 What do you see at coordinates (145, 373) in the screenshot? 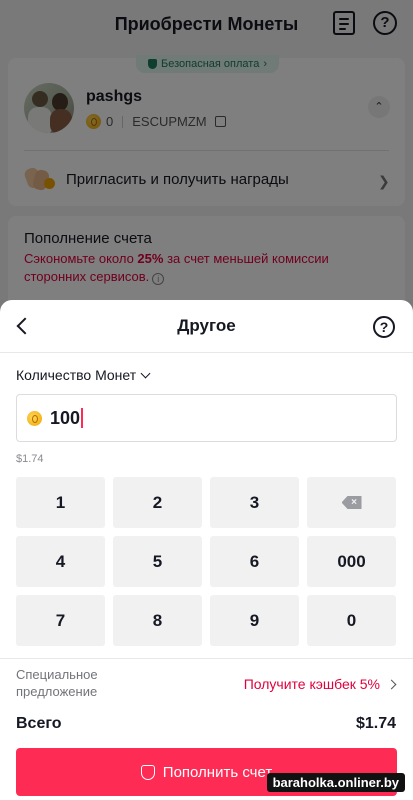
I see `chevron-down-icon` at bounding box center [145, 373].